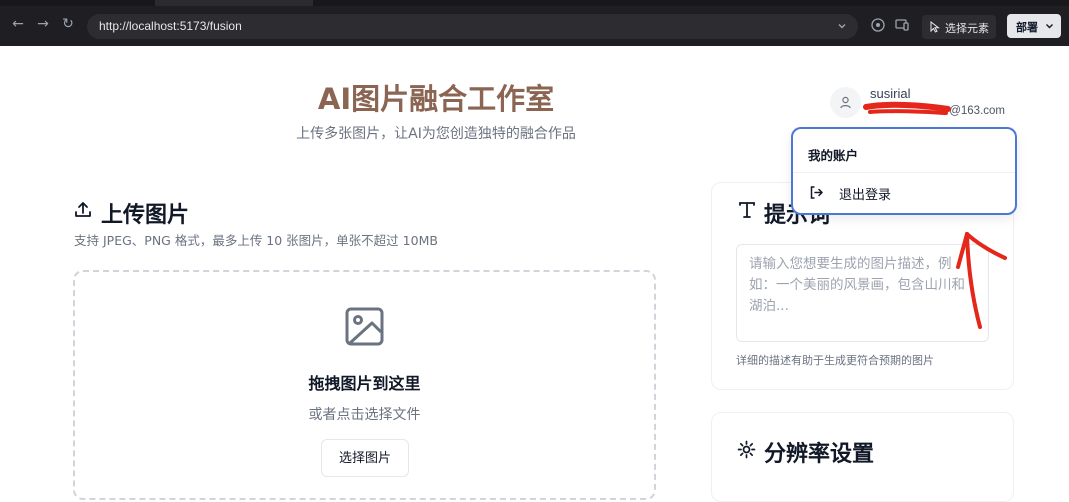 The image size is (1069, 502). I want to click on page-title: AI图片融合工作室, so click(436, 99).